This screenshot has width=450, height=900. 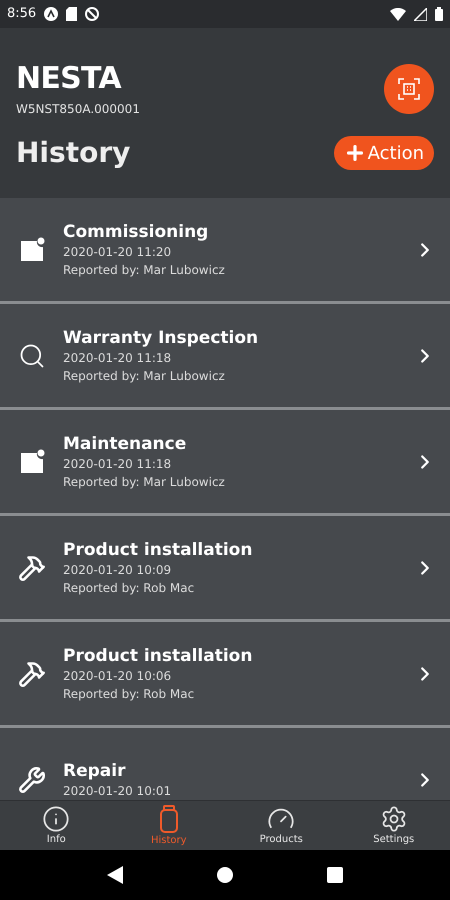 I want to click on action-button: Action, so click(x=384, y=153).